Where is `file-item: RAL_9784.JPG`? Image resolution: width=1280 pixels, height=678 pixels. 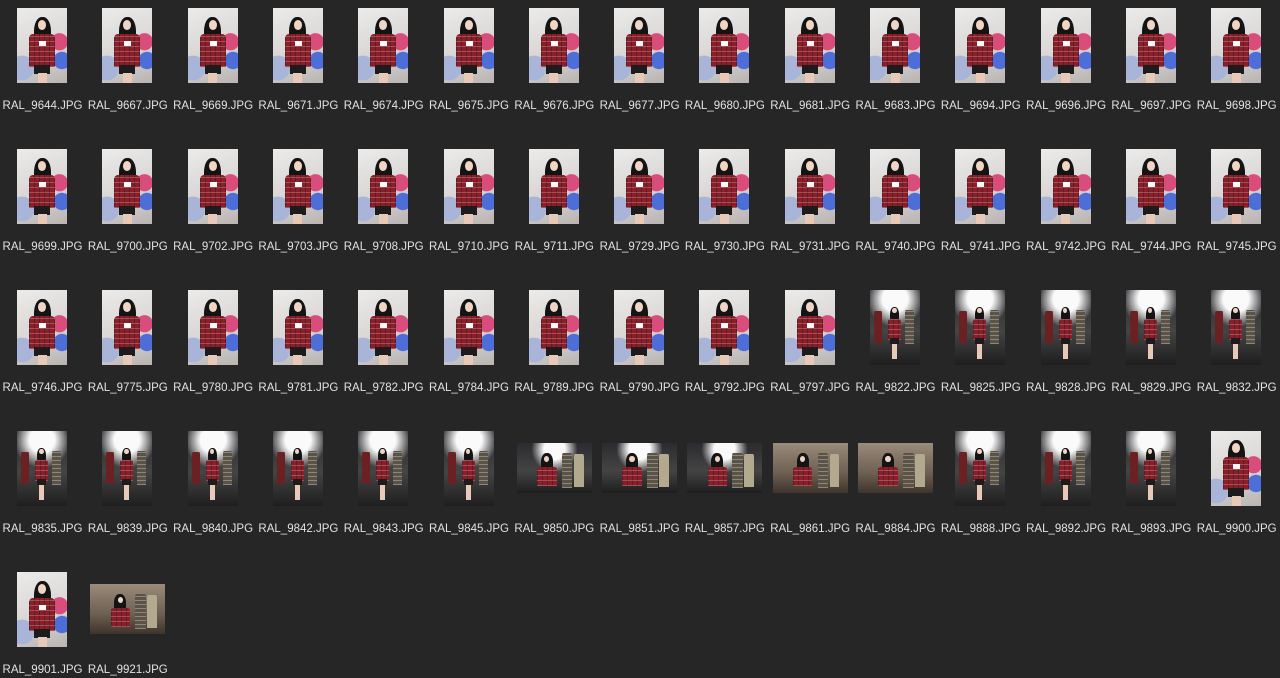
file-item: RAL_9784.JPG is located at coordinates (469, 352).